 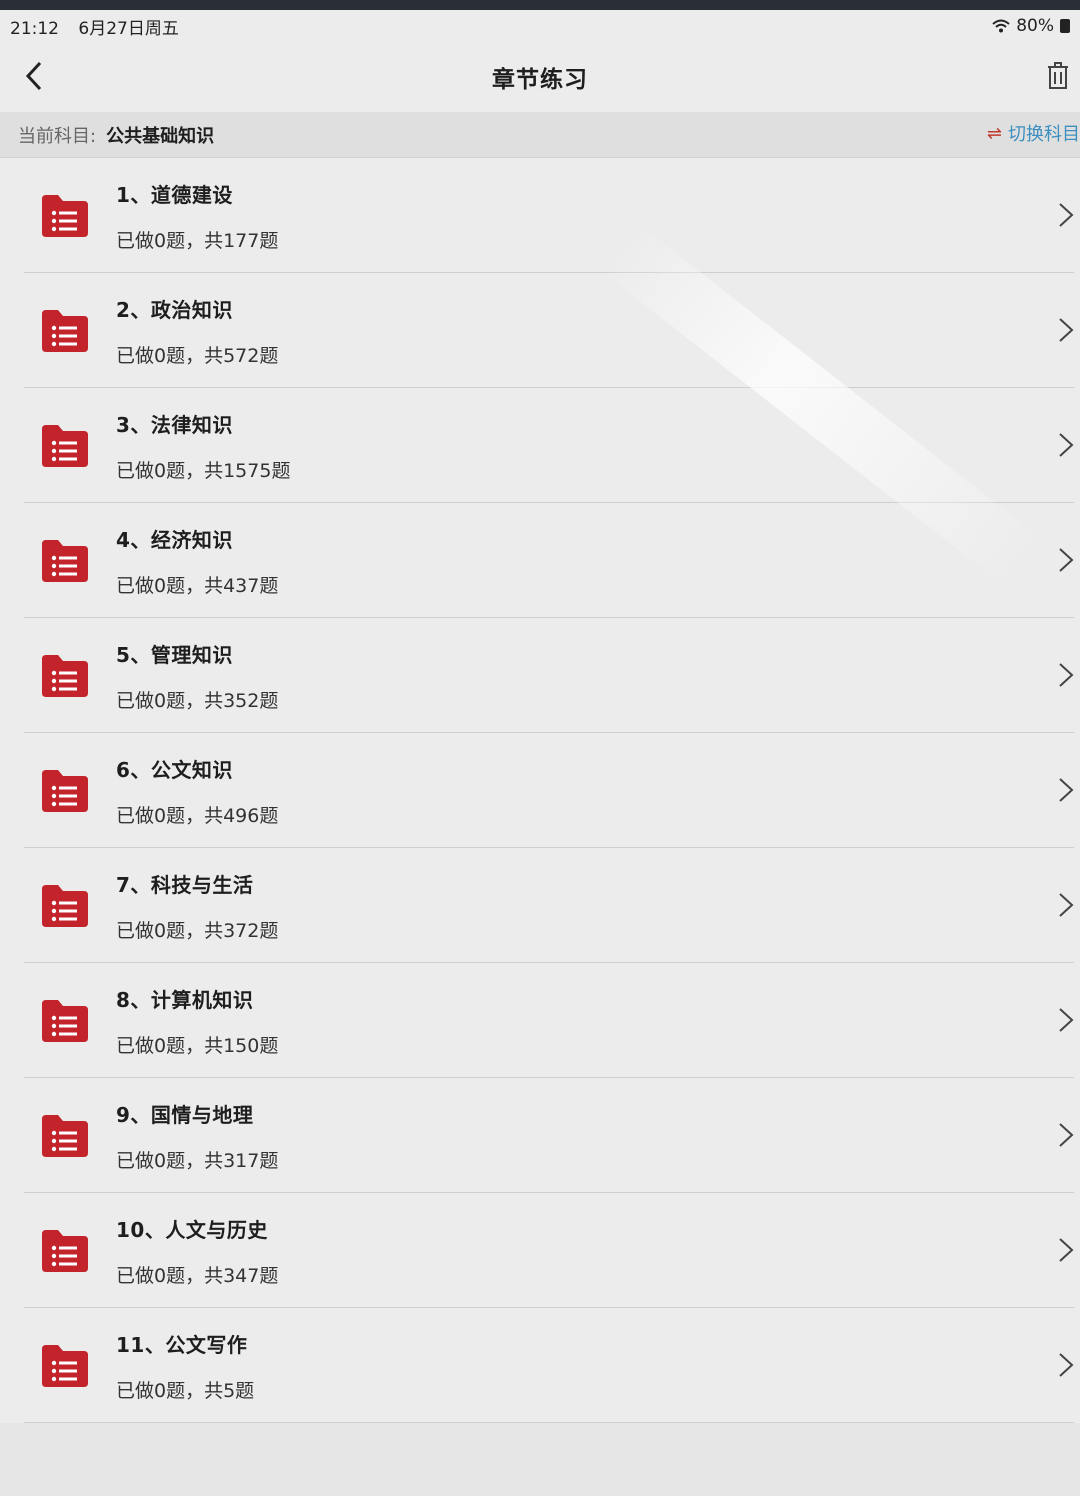 I want to click on chapter-item-2: 2、政治知识 已做0题，共572题, so click(x=543, y=330).